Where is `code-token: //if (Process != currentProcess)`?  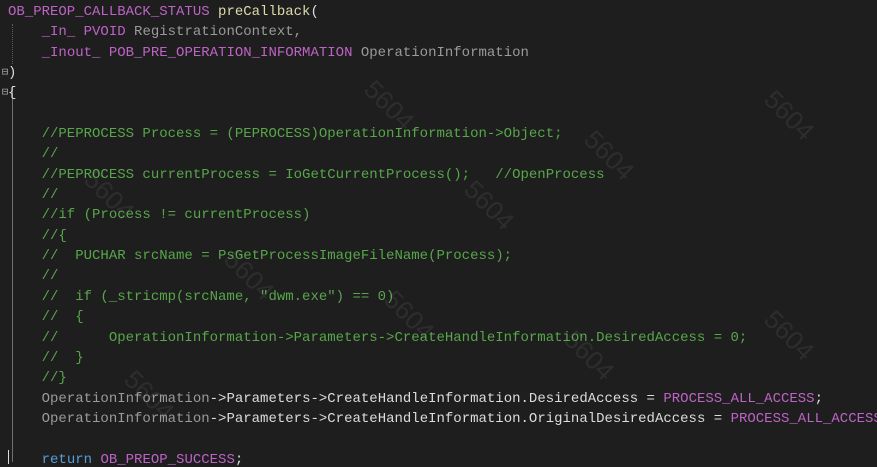 code-token: //if (Process != currentProcess) is located at coordinates (159, 215).